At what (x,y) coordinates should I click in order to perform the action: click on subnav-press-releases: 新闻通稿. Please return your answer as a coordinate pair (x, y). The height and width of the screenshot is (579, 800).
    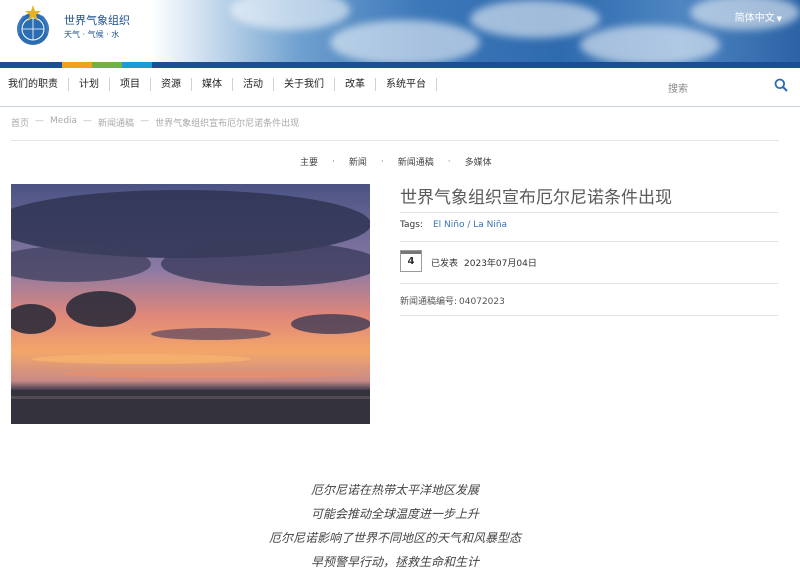
    Looking at the image, I should click on (416, 161).